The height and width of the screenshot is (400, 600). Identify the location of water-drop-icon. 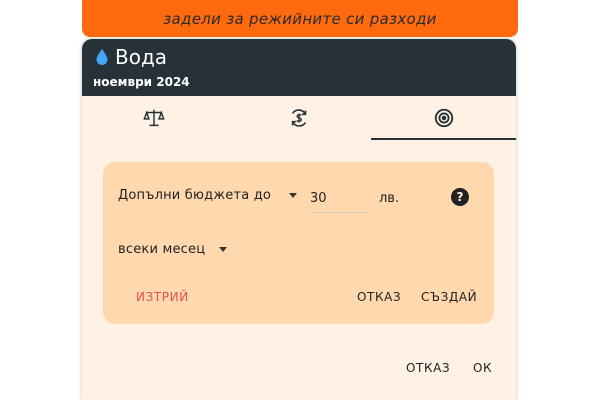
(102, 57).